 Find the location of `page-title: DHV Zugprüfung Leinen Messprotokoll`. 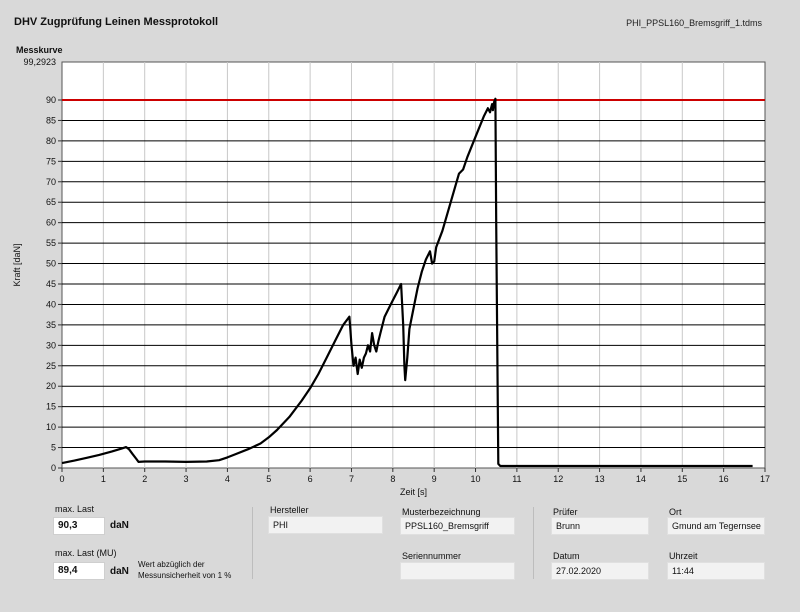

page-title: DHV Zugprüfung Leinen Messprotokoll is located at coordinates (116, 22).